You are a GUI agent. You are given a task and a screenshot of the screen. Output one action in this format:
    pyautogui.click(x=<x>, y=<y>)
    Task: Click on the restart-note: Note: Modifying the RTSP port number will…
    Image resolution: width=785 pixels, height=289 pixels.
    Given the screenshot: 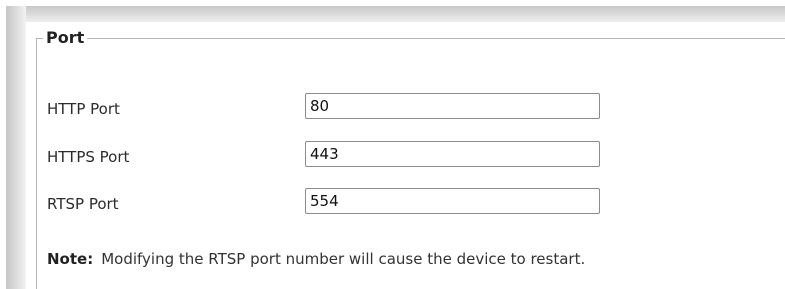 What is the action you would take?
    pyautogui.click(x=316, y=259)
    